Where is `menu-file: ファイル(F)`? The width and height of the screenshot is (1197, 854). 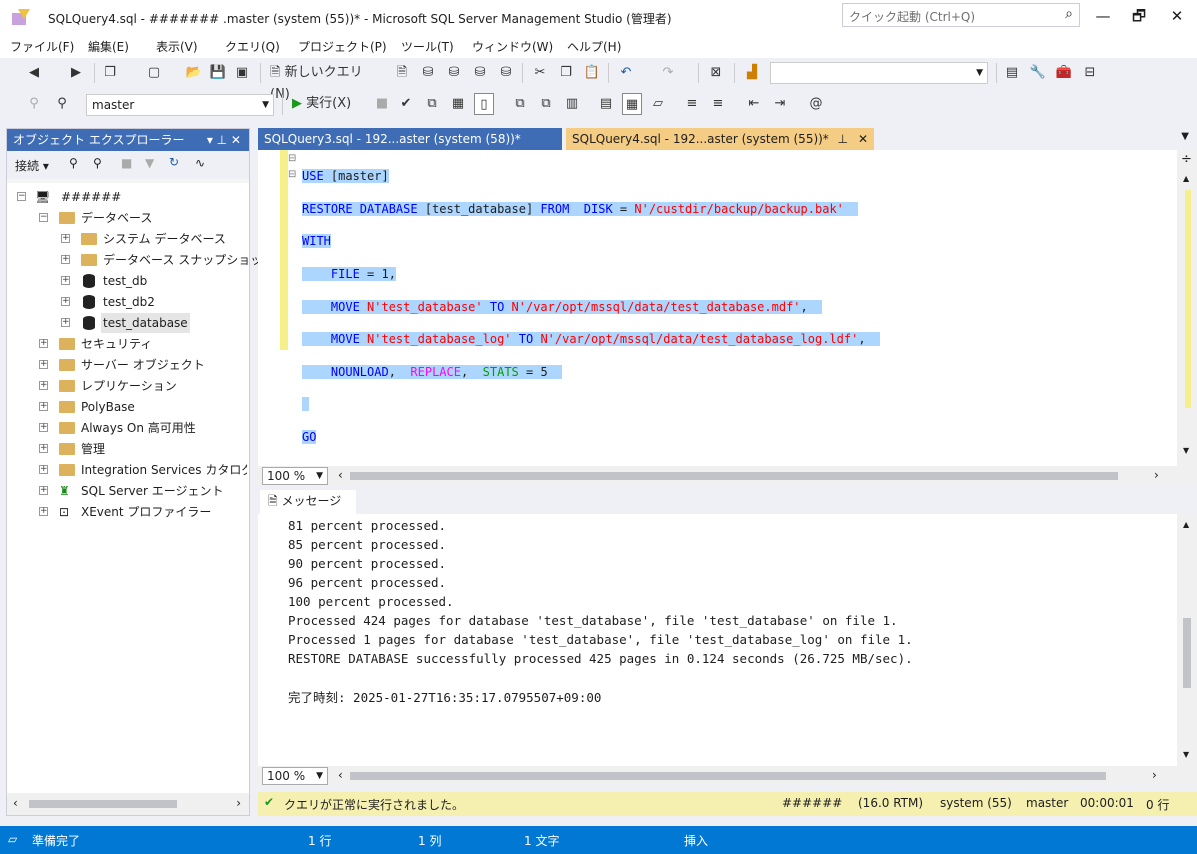
menu-file: ファイル(F) is located at coordinates (42, 46).